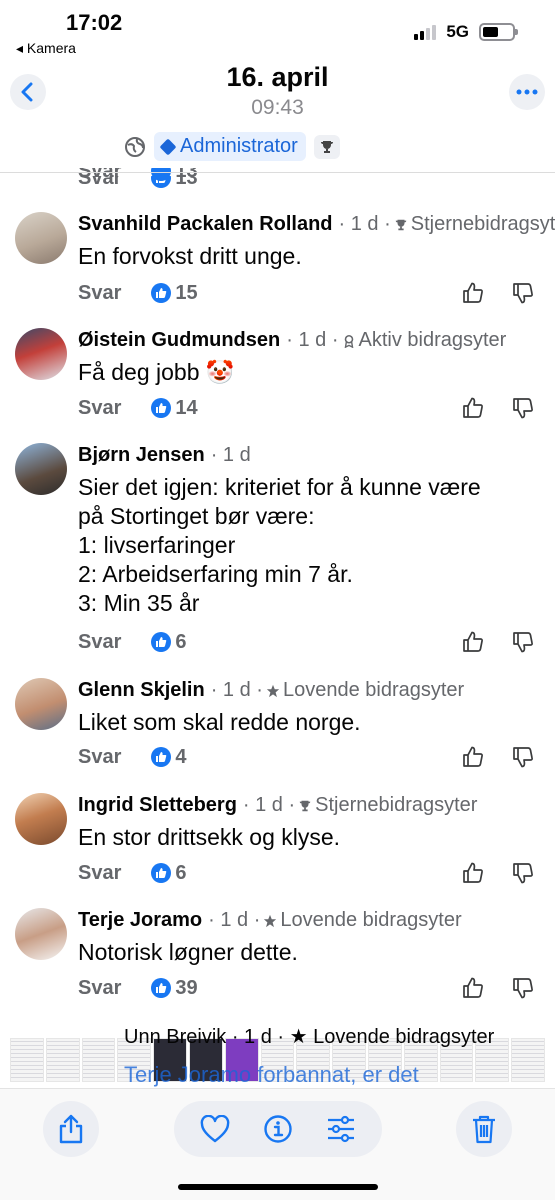 This screenshot has width=555, height=1200. Describe the element at coordinates (186, 292) in the screenshot. I see `like-number: 15` at that location.